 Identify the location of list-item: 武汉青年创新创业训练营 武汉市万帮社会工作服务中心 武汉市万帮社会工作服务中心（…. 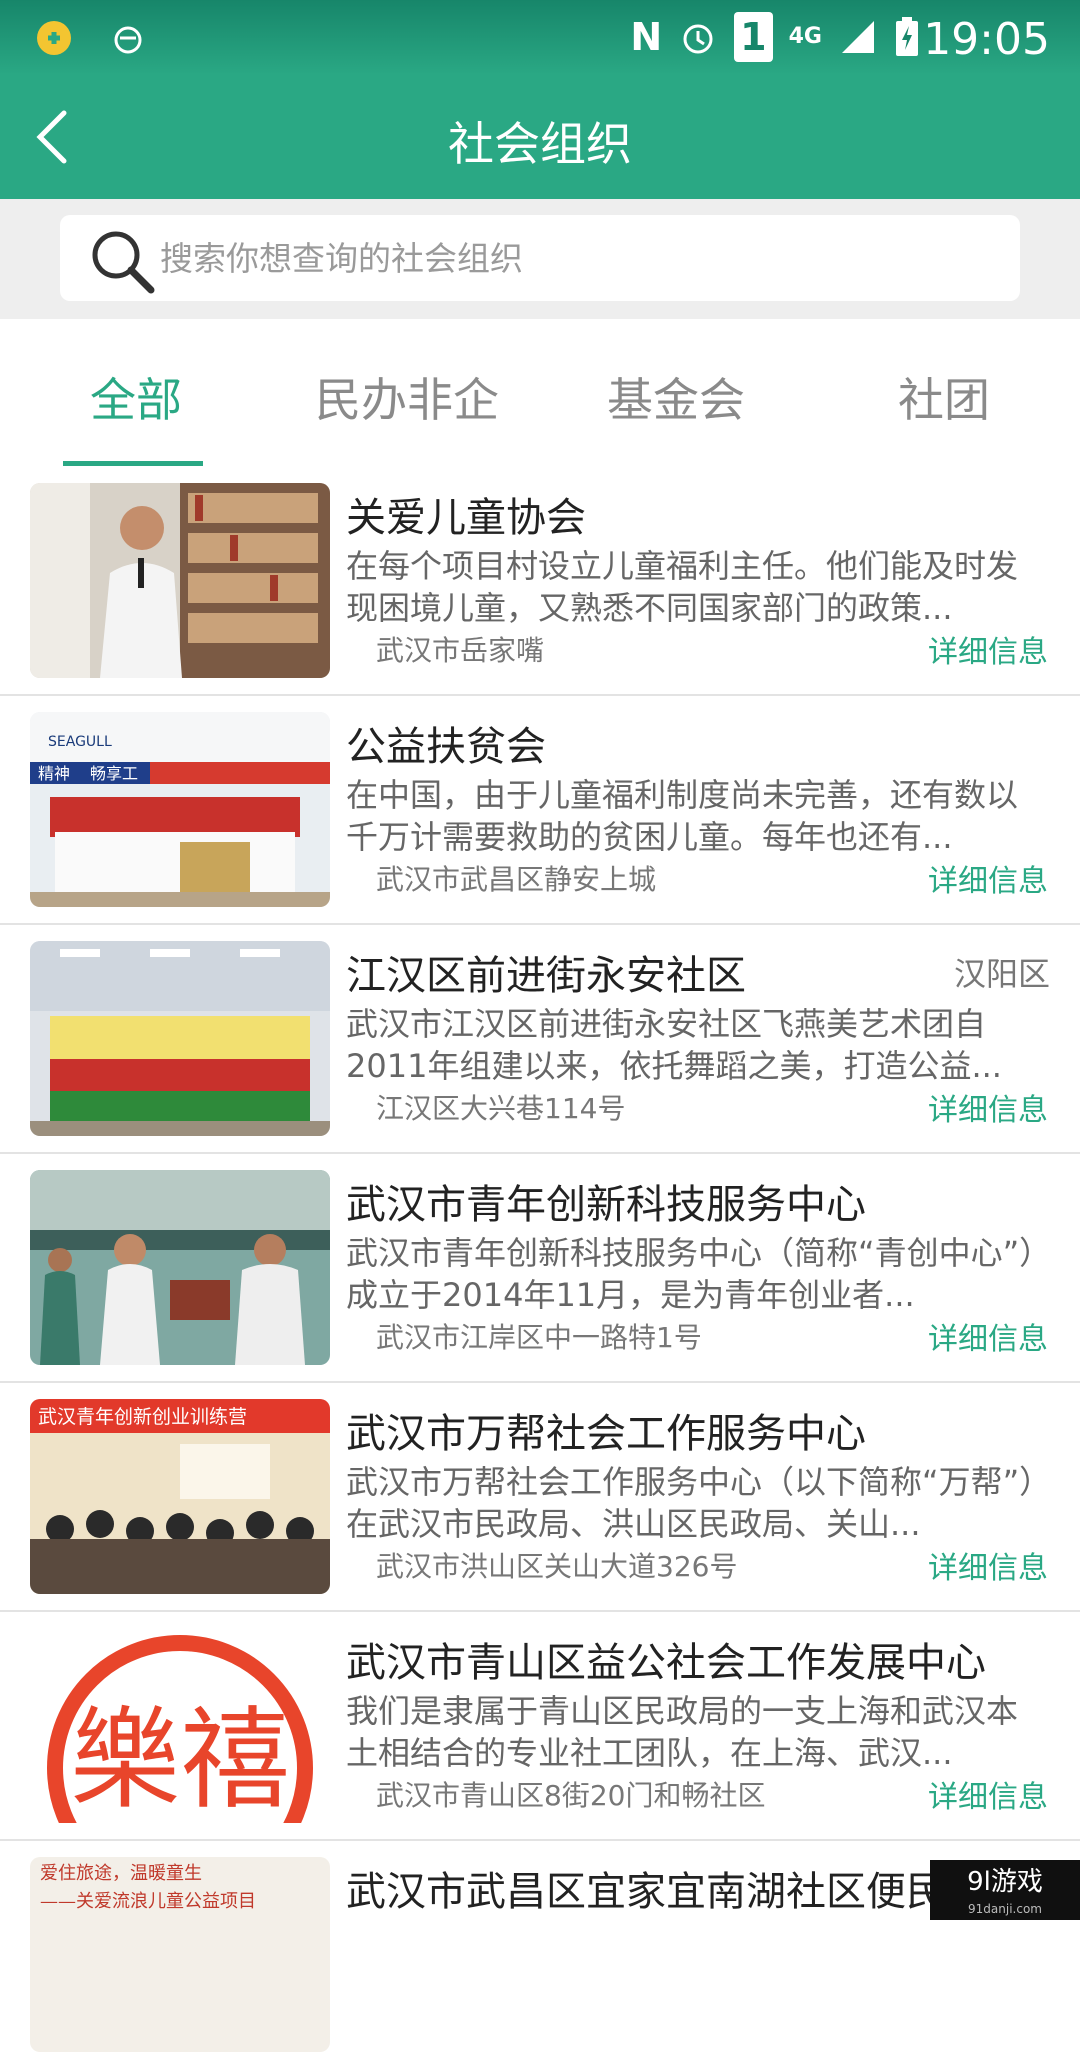
(540, 1497).